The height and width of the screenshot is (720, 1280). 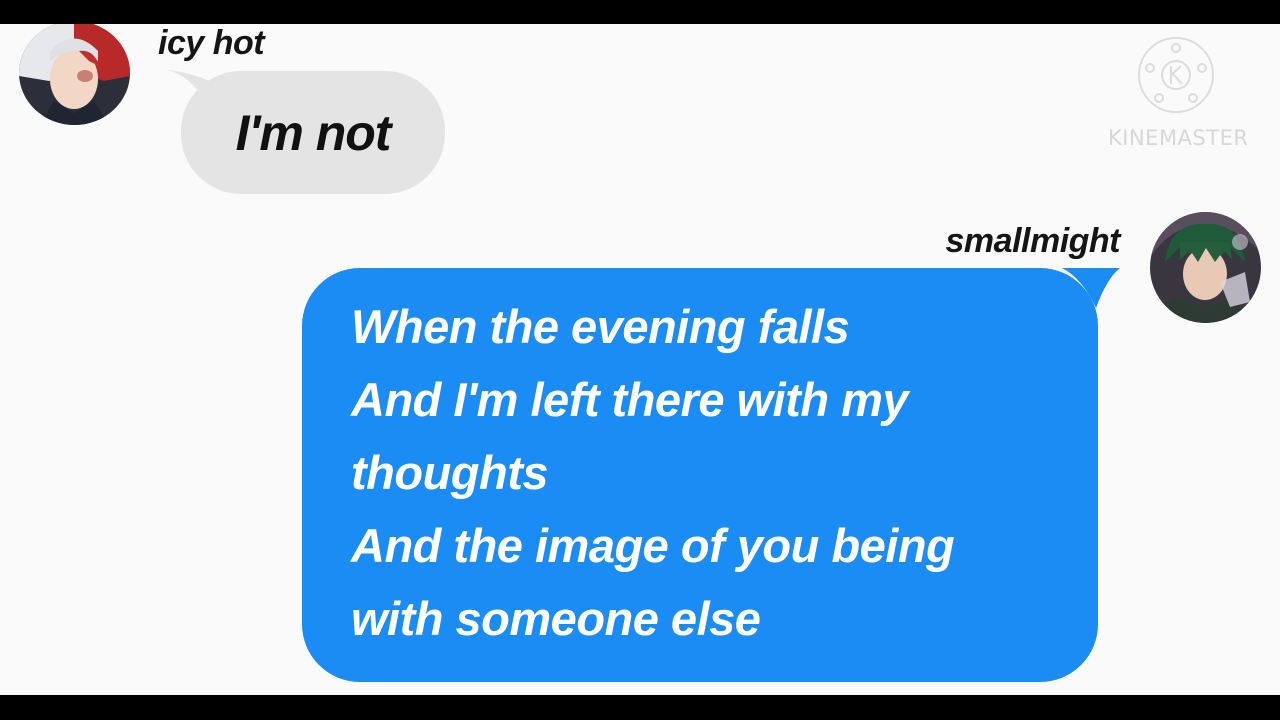 I want to click on sender-name: smallmight, so click(x=1033, y=241).